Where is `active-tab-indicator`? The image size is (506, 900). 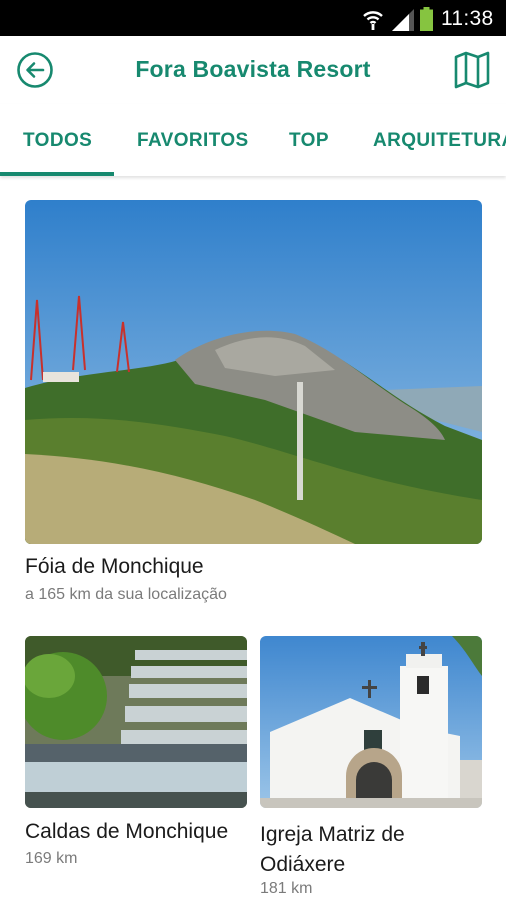
active-tab-indicator is located at coordinates (57, 174).